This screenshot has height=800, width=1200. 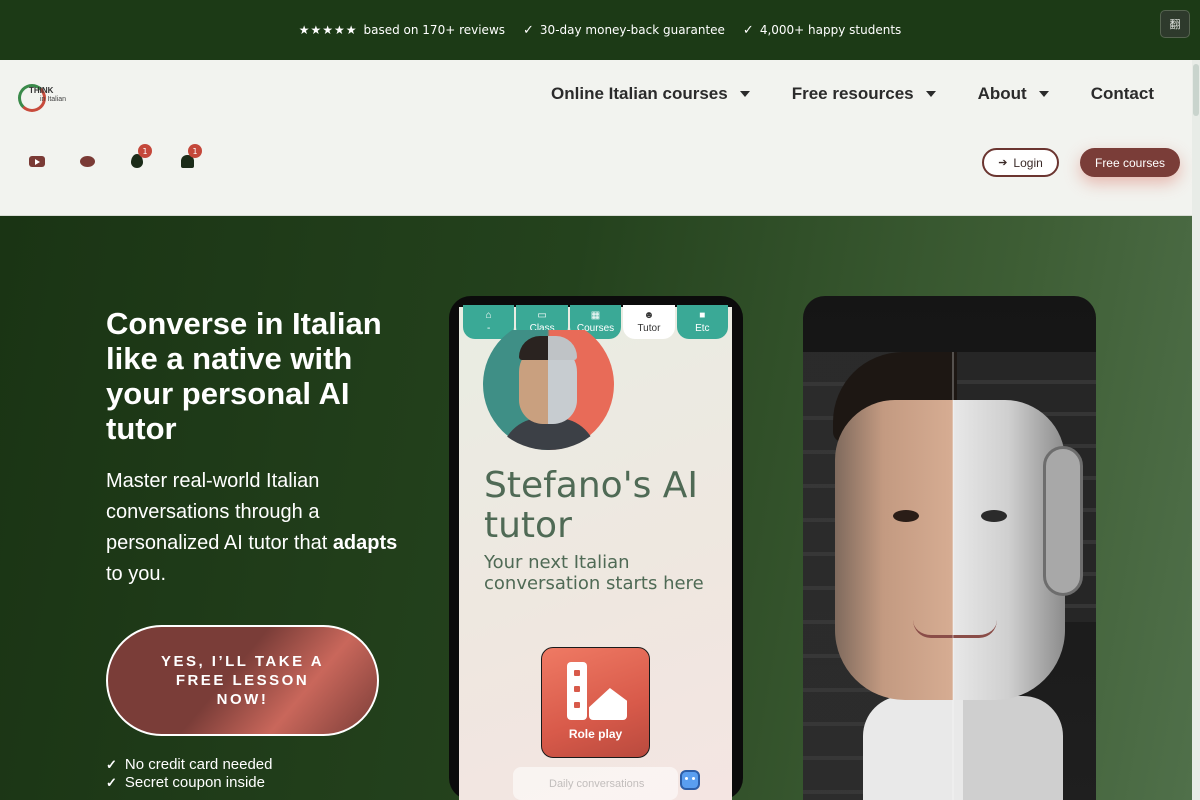 I want to click on login-icon: ➔, so click(x=1003, y=163).